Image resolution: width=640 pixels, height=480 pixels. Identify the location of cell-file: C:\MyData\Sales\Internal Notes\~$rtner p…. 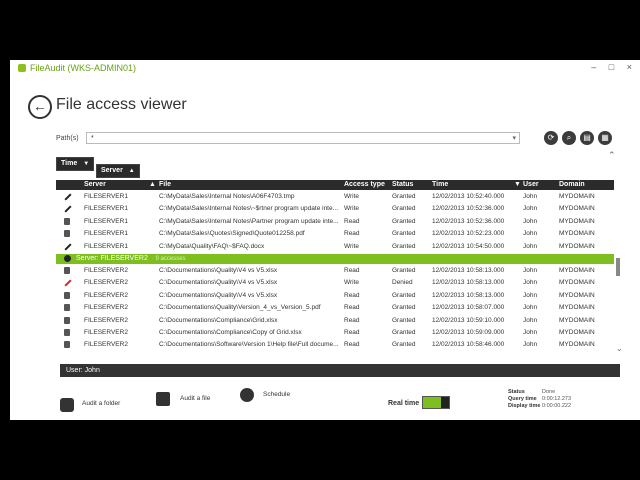
(249, 209).